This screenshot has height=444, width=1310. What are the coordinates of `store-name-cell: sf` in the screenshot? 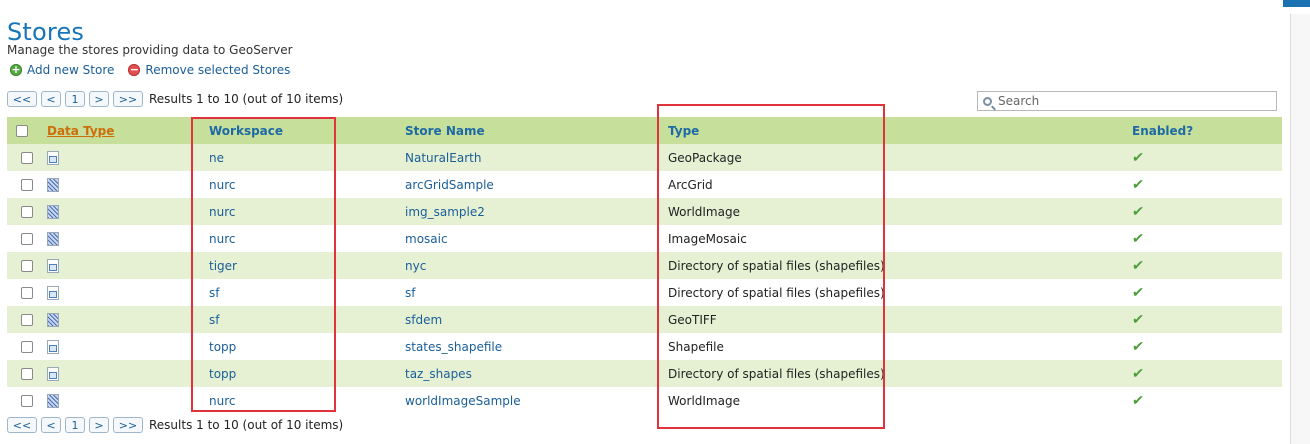 It's located at (536, 292).